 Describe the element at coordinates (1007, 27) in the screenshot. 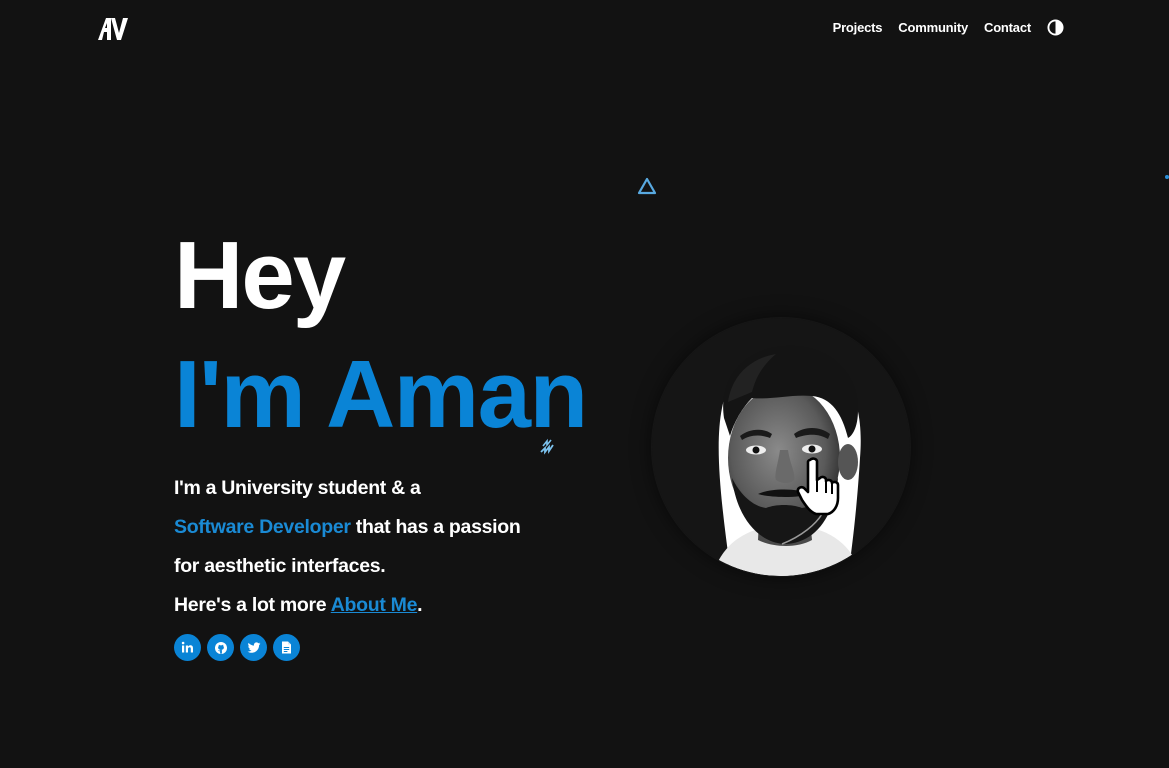

I see `nav-link-contact: Contact` at that location.